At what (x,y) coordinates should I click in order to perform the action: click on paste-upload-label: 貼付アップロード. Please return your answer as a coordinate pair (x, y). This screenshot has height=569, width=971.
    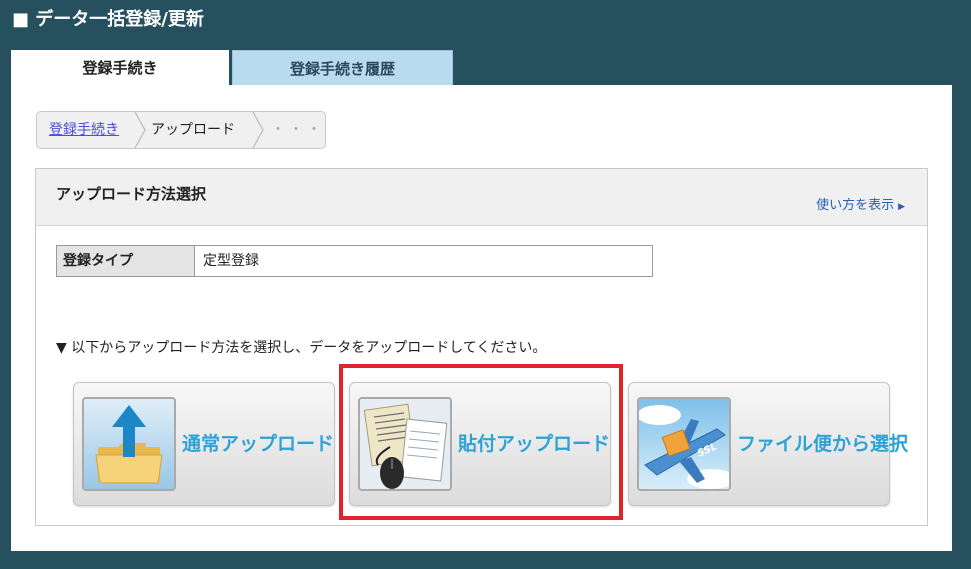
    Looking at the image, I should click on (534, 444).